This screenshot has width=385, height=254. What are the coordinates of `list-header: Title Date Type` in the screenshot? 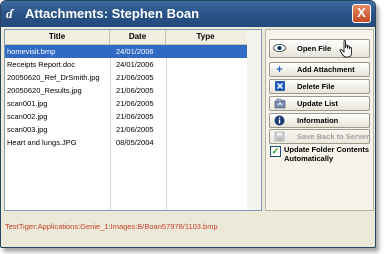 It's located at (133, 37).